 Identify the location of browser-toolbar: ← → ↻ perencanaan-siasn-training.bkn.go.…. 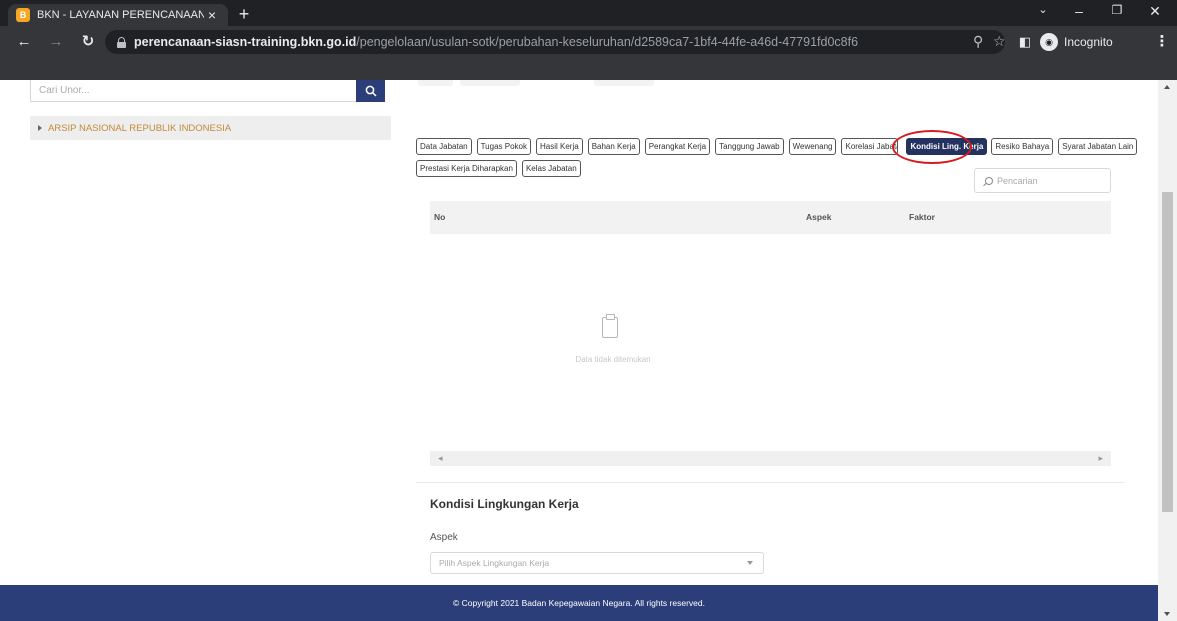
(588, 42).